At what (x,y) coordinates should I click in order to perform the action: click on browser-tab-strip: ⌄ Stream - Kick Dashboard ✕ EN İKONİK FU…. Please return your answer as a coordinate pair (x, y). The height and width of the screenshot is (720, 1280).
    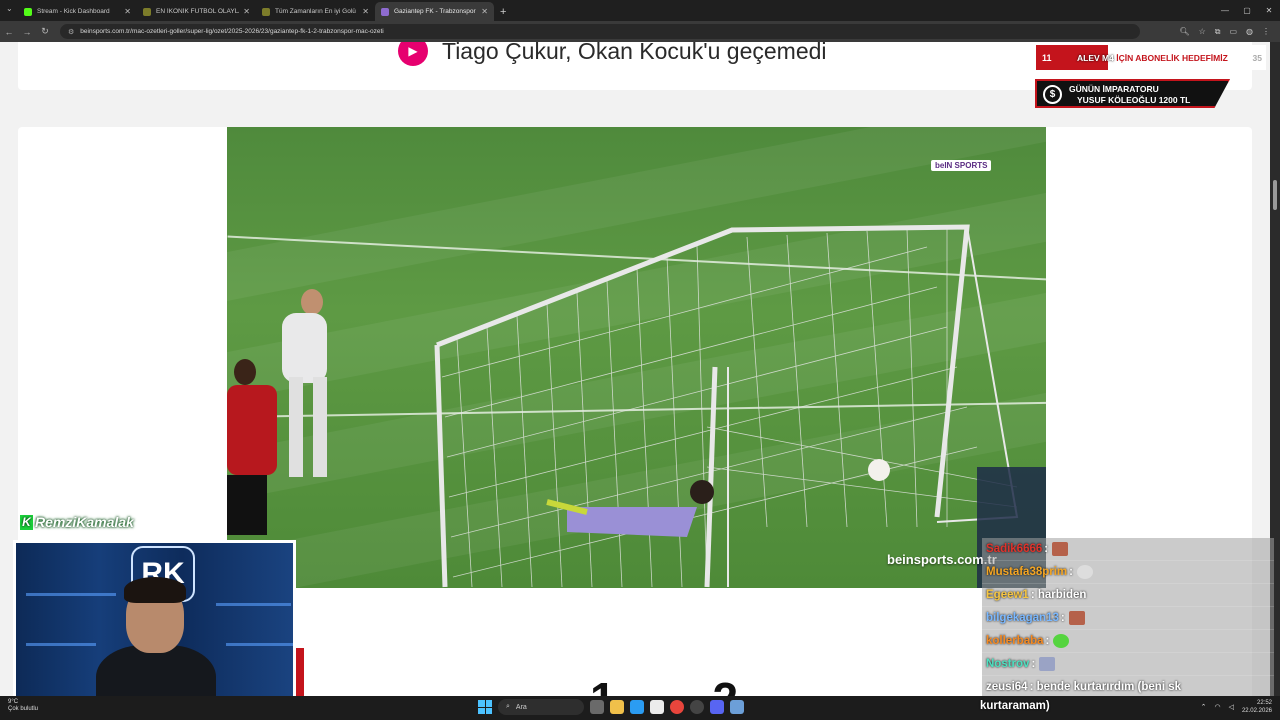
    Looking at the image, I should click on (640, 10).